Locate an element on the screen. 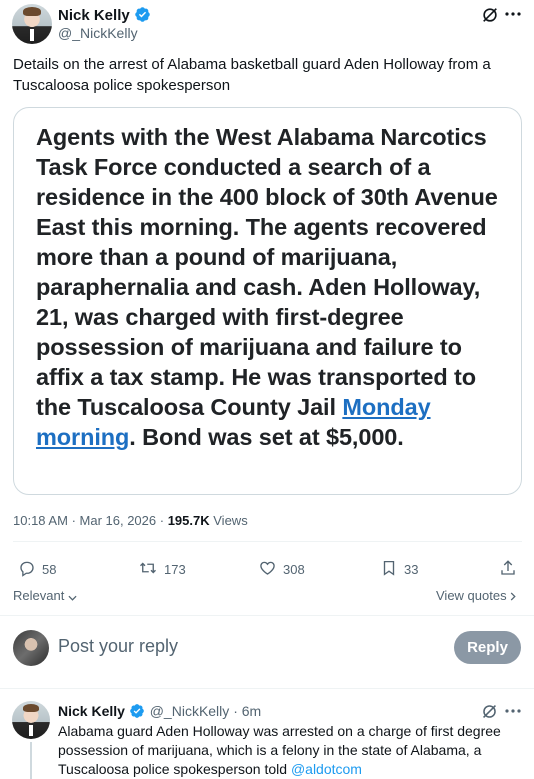  reply-time: 6m is located at coordinates (251, 711).